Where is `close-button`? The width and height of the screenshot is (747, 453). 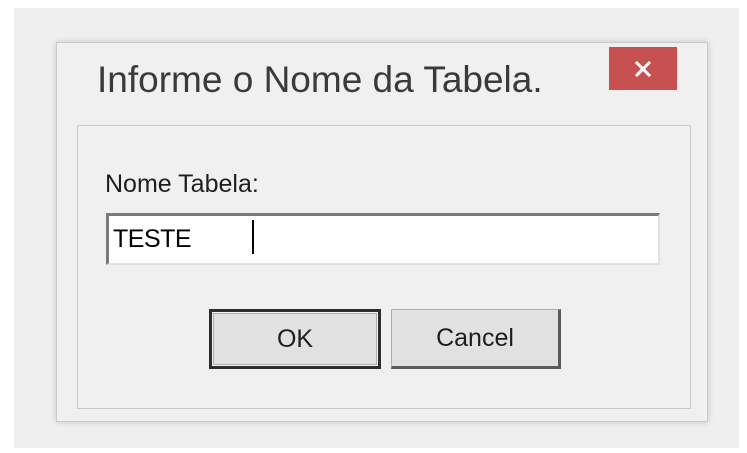 close-button is located at coordinates (643, 68).